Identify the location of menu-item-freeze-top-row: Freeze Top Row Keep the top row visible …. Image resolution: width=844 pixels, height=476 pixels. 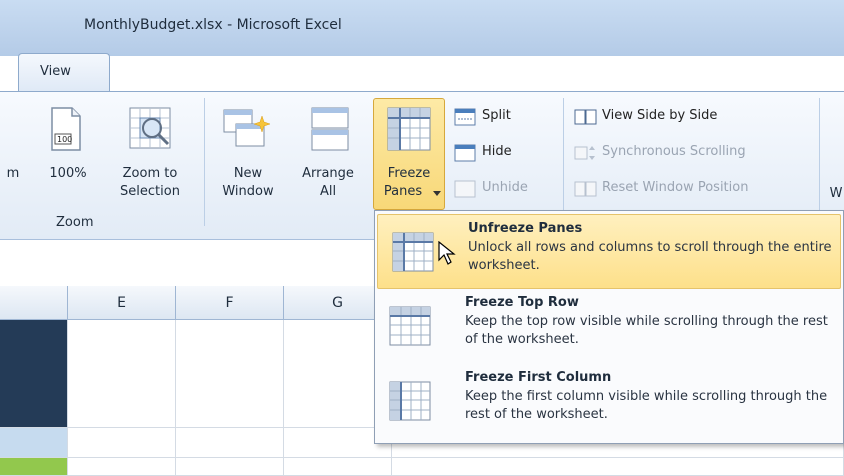
(609, 326).